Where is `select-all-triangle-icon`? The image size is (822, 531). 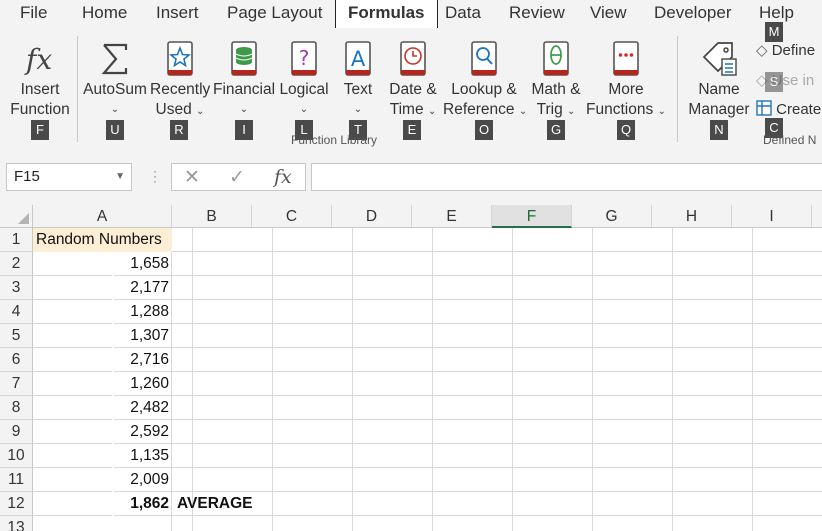 select-all-triangle-icon is located at coordinates (23, 218).